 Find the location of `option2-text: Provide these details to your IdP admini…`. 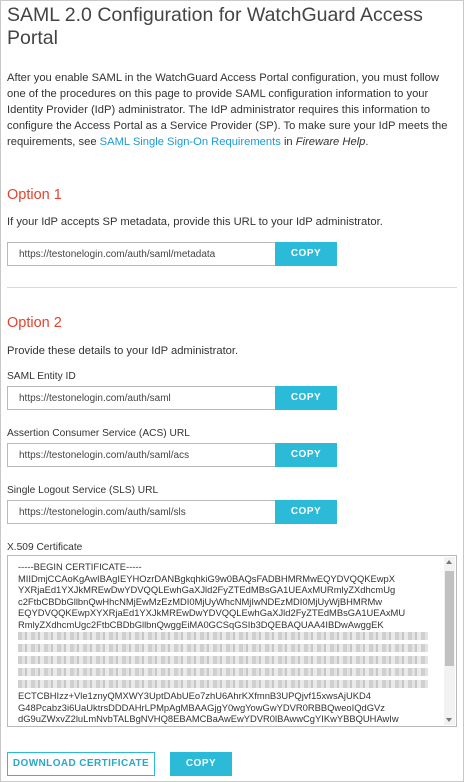

option2-text: Provide these details to your IdP admini… is located at coordinates (123, 351).